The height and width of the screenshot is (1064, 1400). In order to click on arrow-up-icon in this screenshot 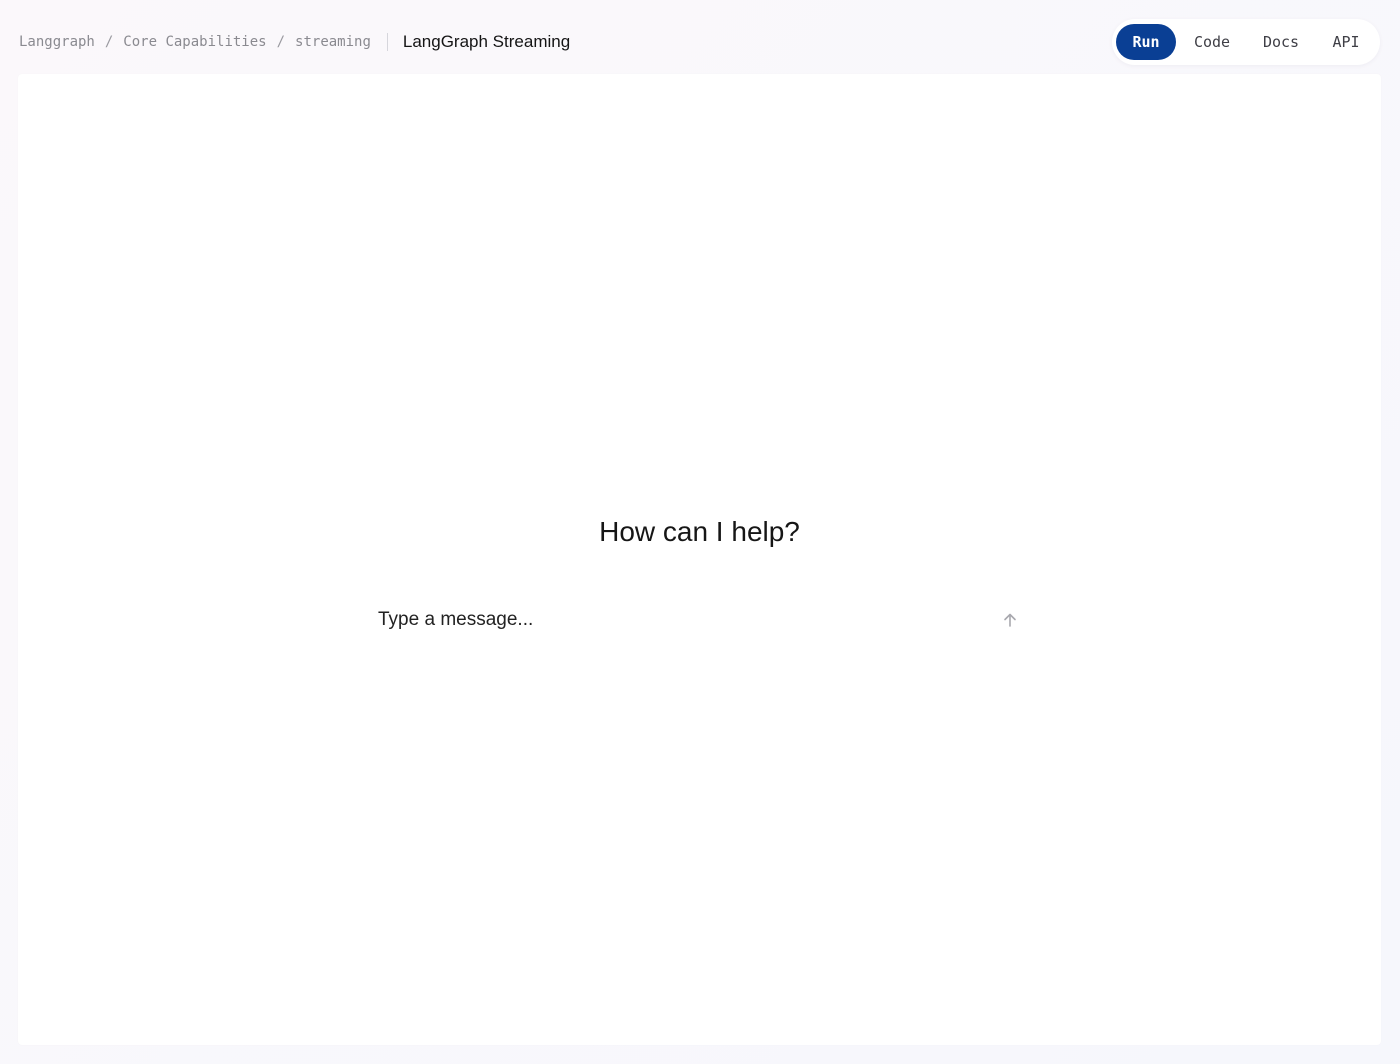, I will do `click(1010, 620)`.